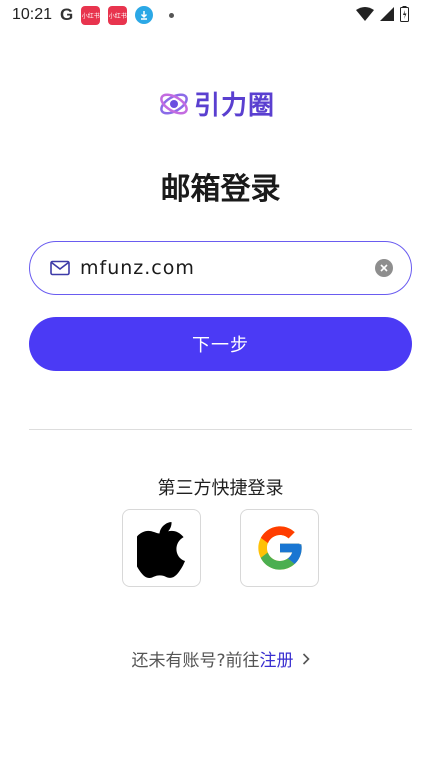 The image size is (441, 784). What do you see at coordinates (365, 14) in the screenshot?
I see `wifi-icon` at bounding box center [365, 14].